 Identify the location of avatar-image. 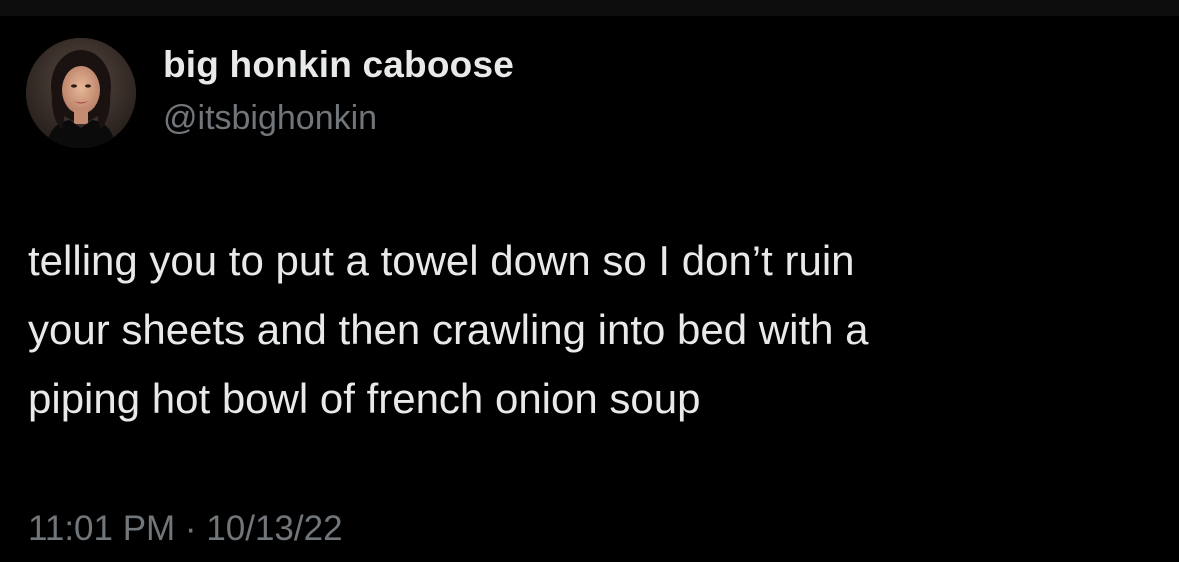
(81, 93).